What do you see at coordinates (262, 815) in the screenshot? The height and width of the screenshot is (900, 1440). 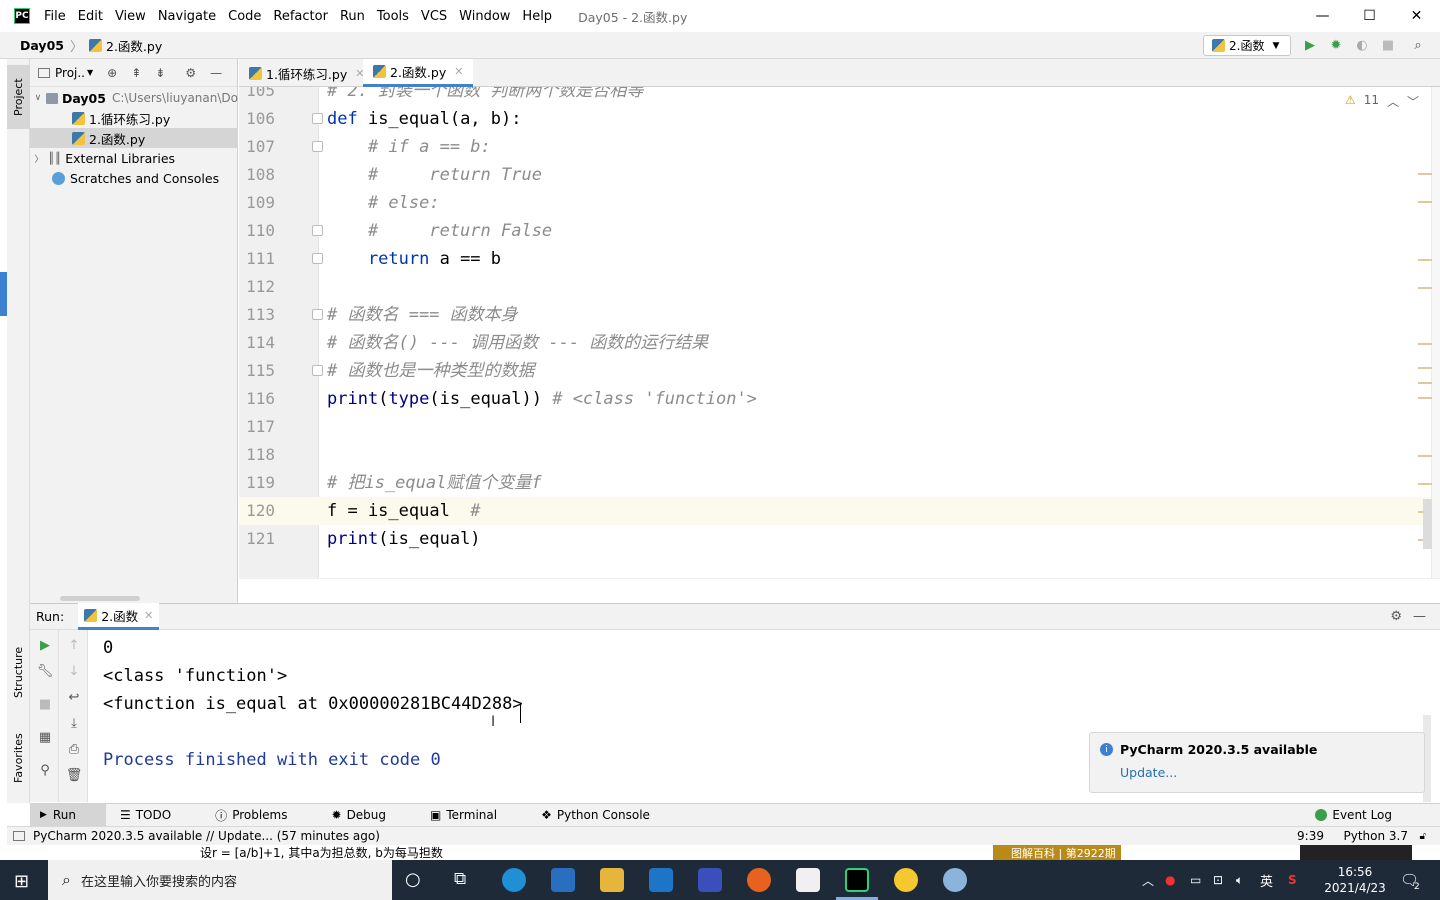 I see `tool-tab-problems: ⓘ Problems` at bounding box center [262, 815].